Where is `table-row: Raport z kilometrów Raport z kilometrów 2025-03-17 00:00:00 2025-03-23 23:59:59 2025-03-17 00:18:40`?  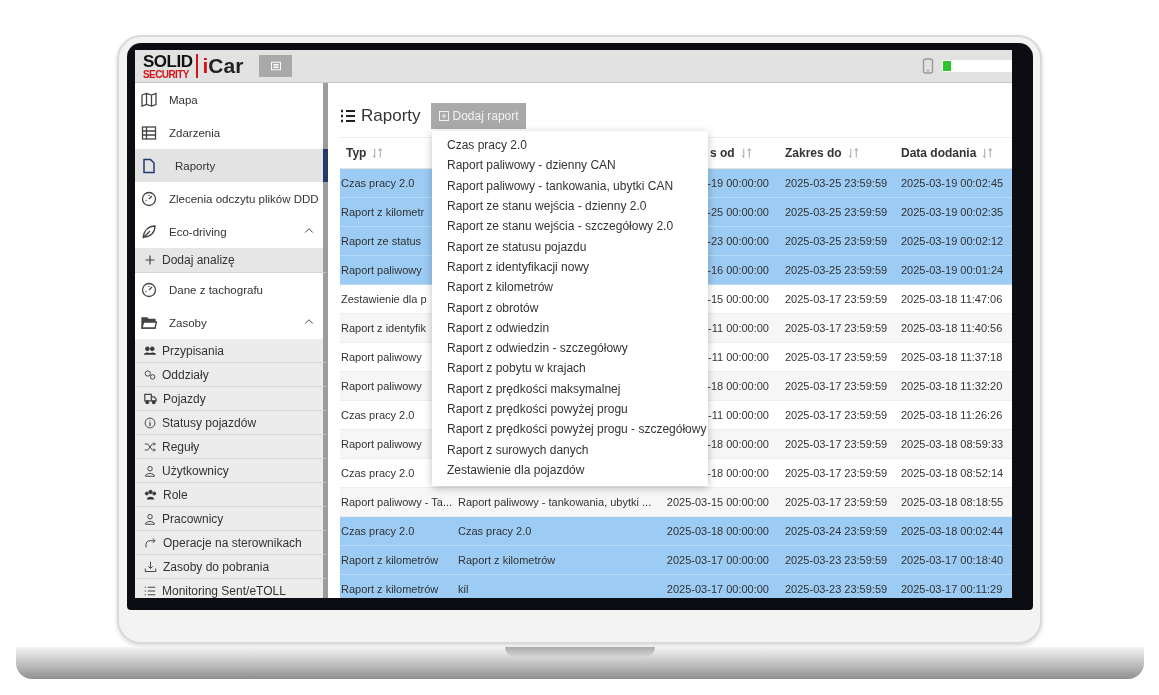
table-row: Raport z kilometrów Raport z kilometrów 2025-03-17 00:00:00 2025-03-23 23:59:59 2025-03-17 00:18:40 is located at coordinates (676, 560).